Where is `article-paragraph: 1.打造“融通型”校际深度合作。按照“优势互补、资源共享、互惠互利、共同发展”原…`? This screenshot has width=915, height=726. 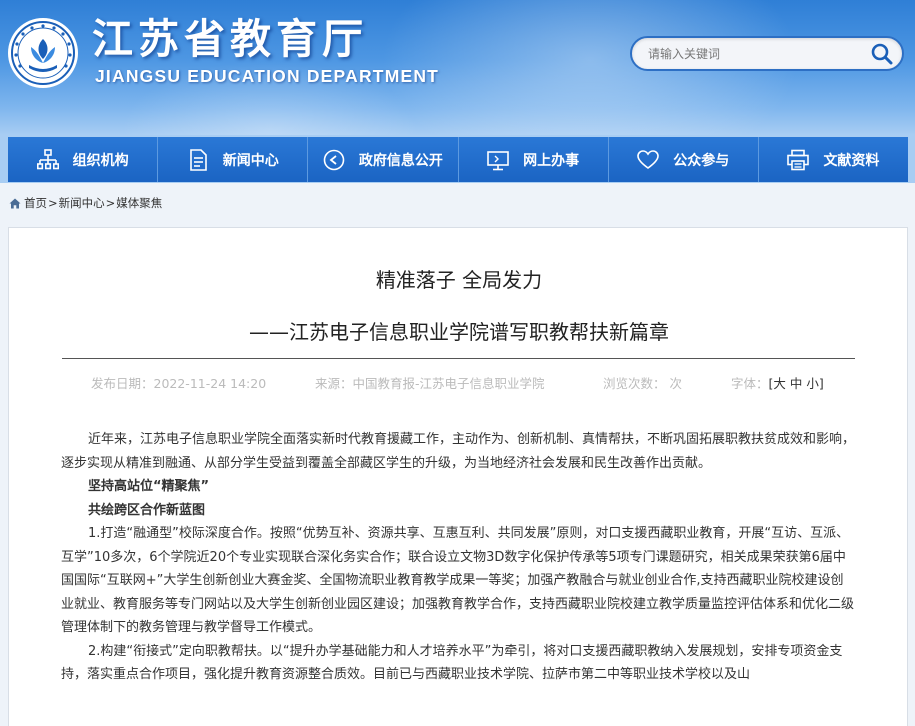 article-paragraph: 1.打造“融通型”校际深度合作。按照“优势互补、资源共享、互惠互利、共同发展”原… is located at coordinates (458, 580).